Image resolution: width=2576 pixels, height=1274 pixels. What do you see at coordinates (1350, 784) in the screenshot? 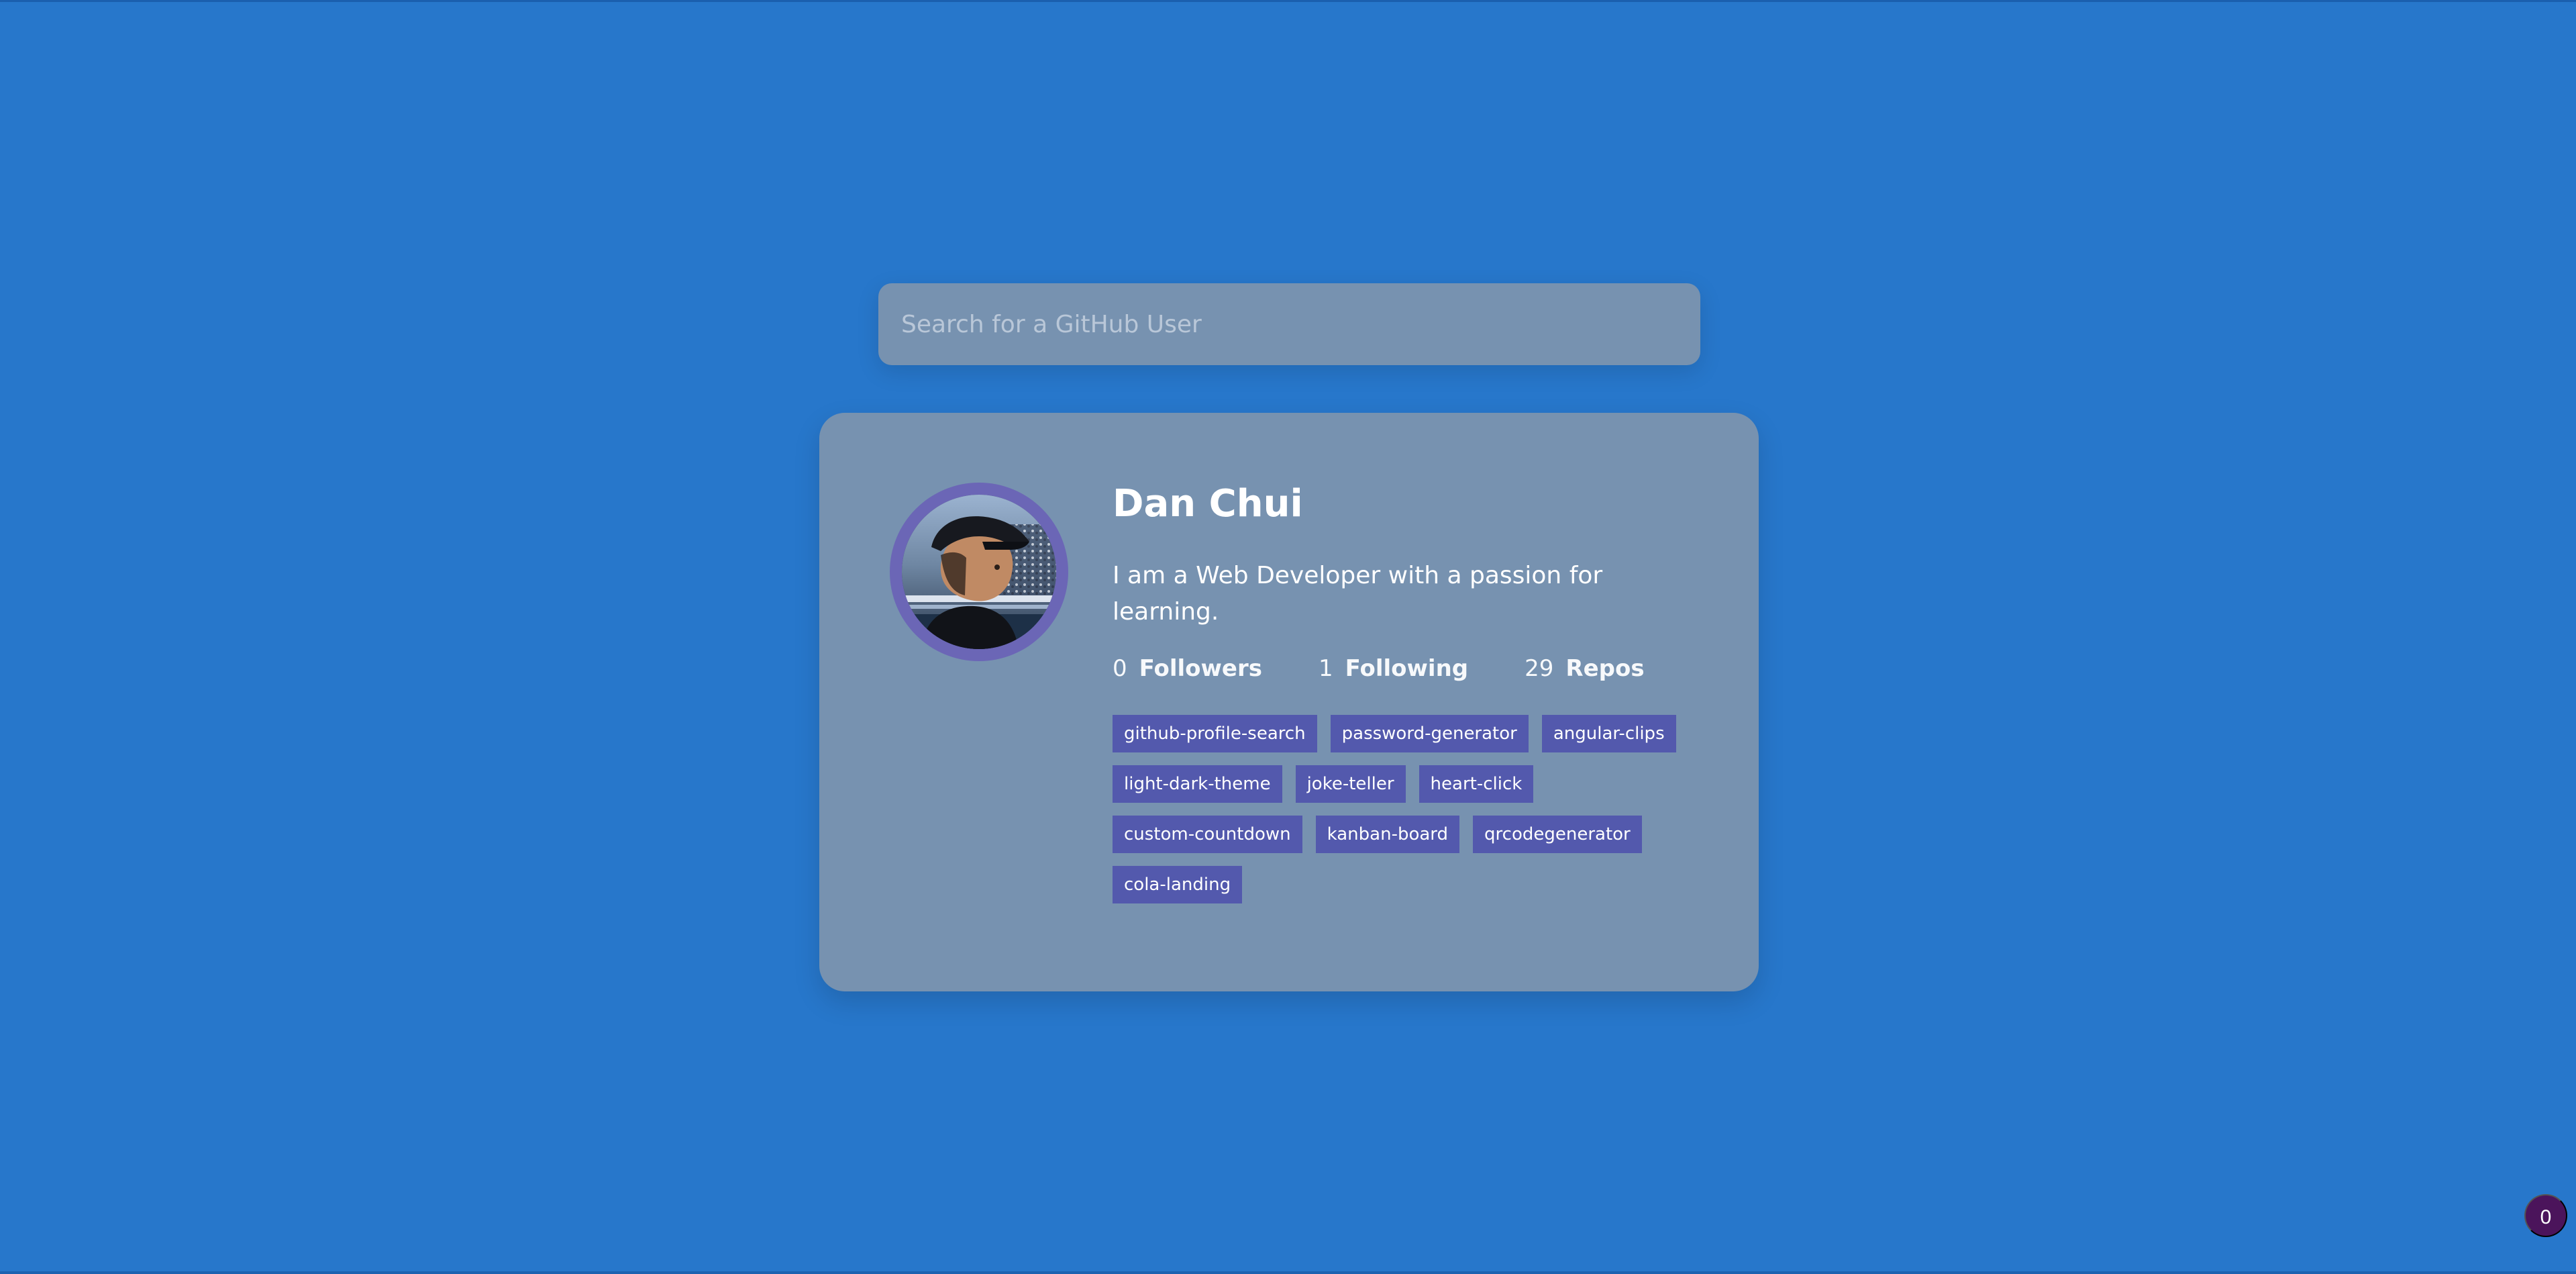
I see `repo-link-joke-teller: joke-teller` at bounding box center [1350, 784].